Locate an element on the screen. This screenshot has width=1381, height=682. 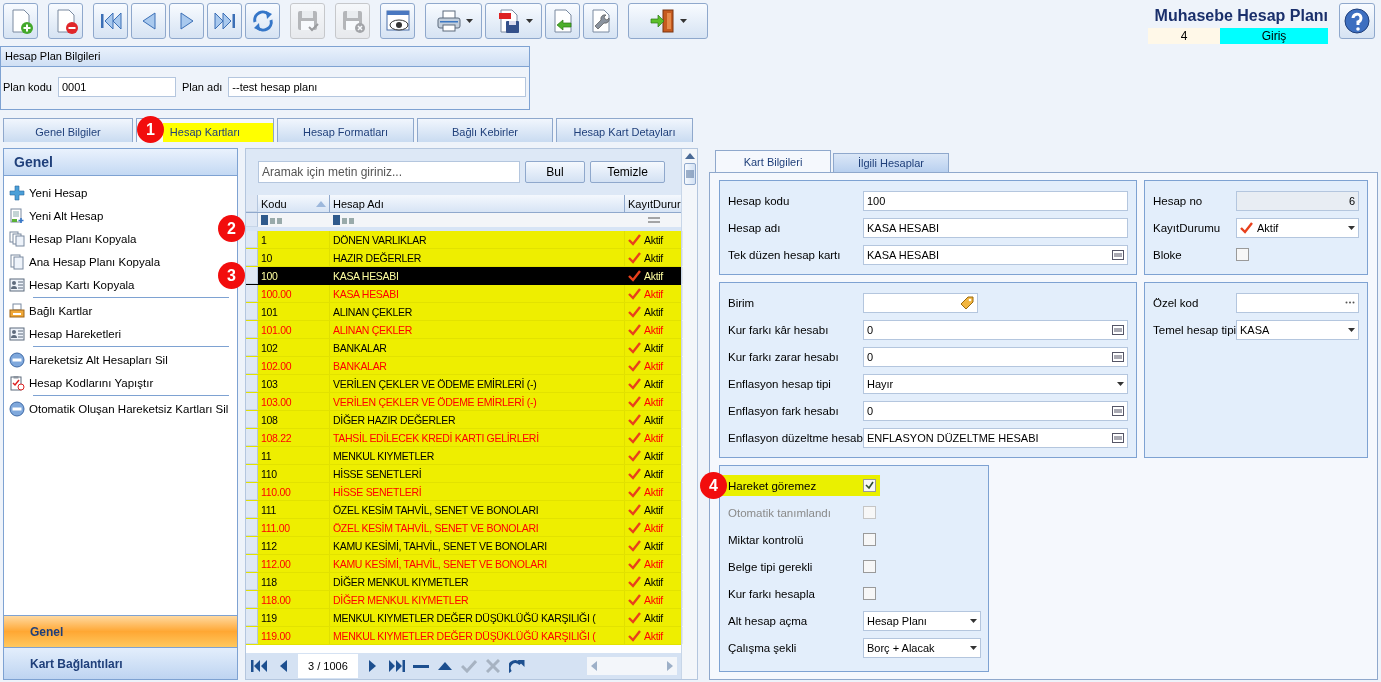
dropdown-field: Borç + Alacak is located at coordinates (922, 647).